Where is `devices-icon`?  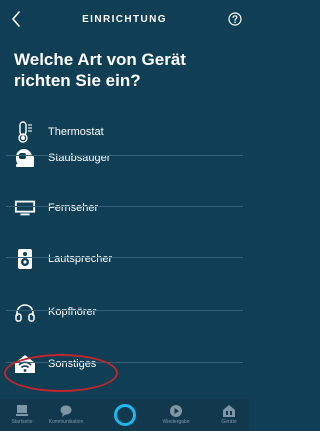 devices-icon is located at coordinates (229, 411).